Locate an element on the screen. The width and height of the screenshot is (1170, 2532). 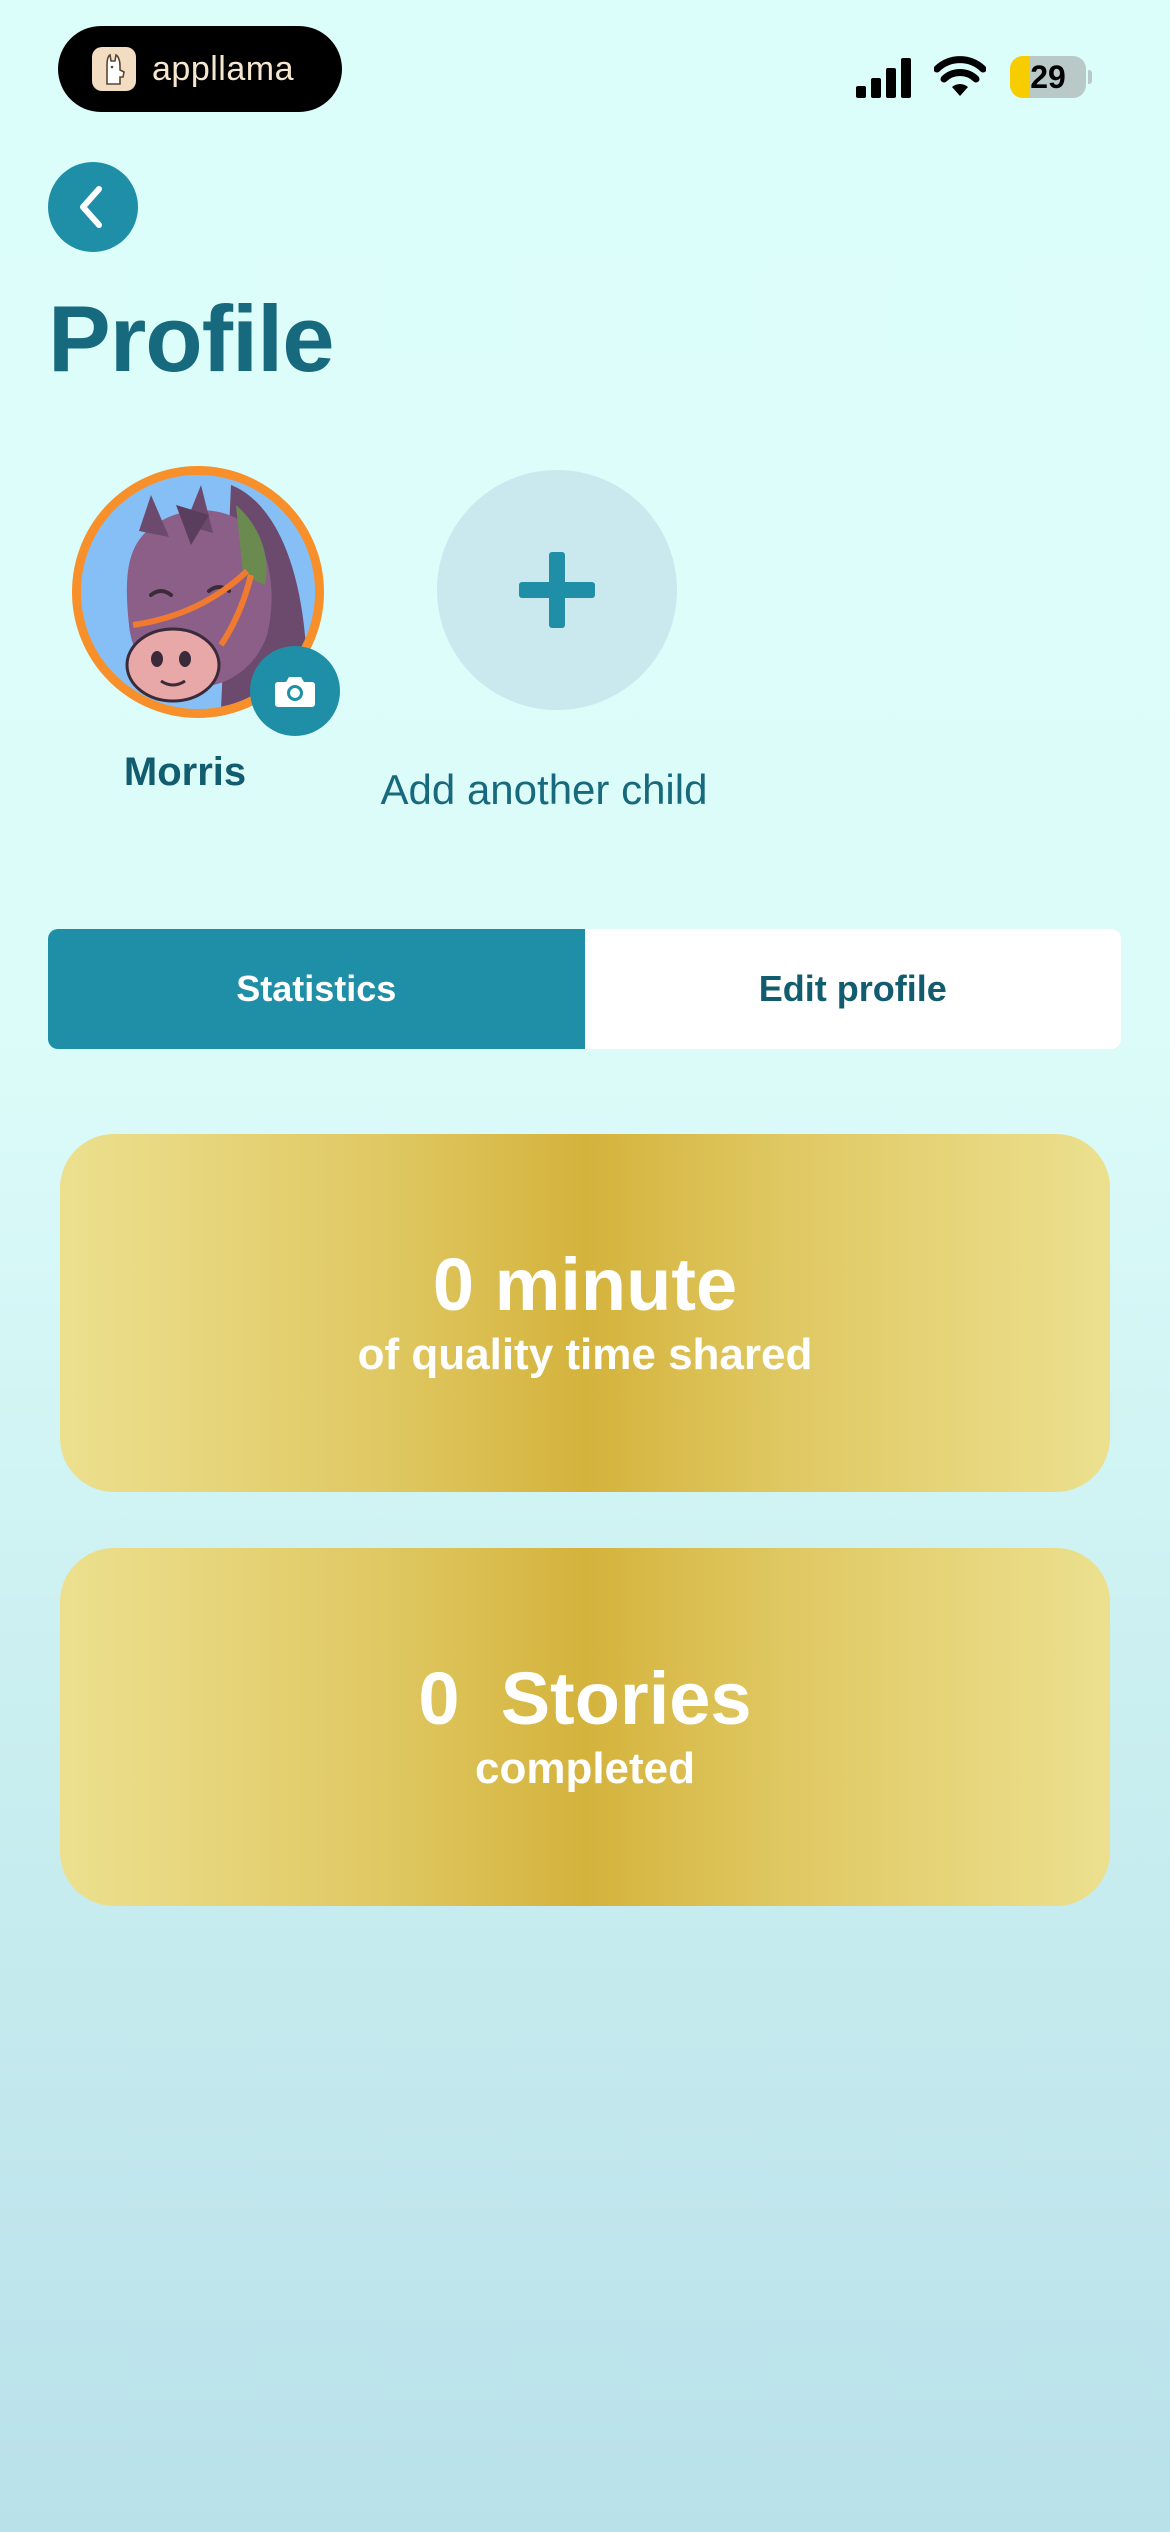
cellular-signal-icon is located at coordinates (885, 77).